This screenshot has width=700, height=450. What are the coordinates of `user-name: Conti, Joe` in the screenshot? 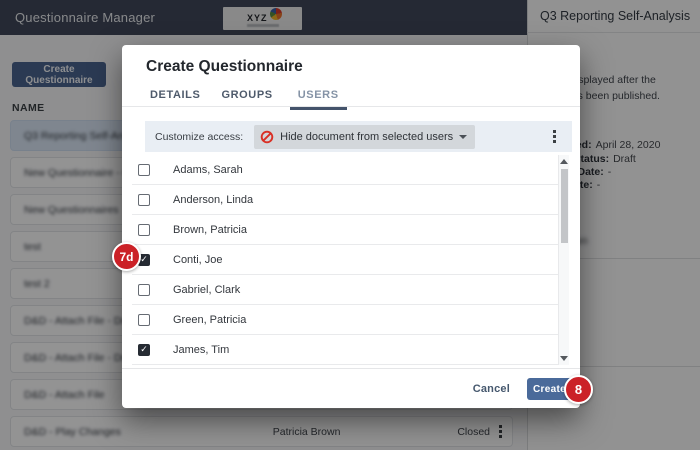 It's located at (198, 259).